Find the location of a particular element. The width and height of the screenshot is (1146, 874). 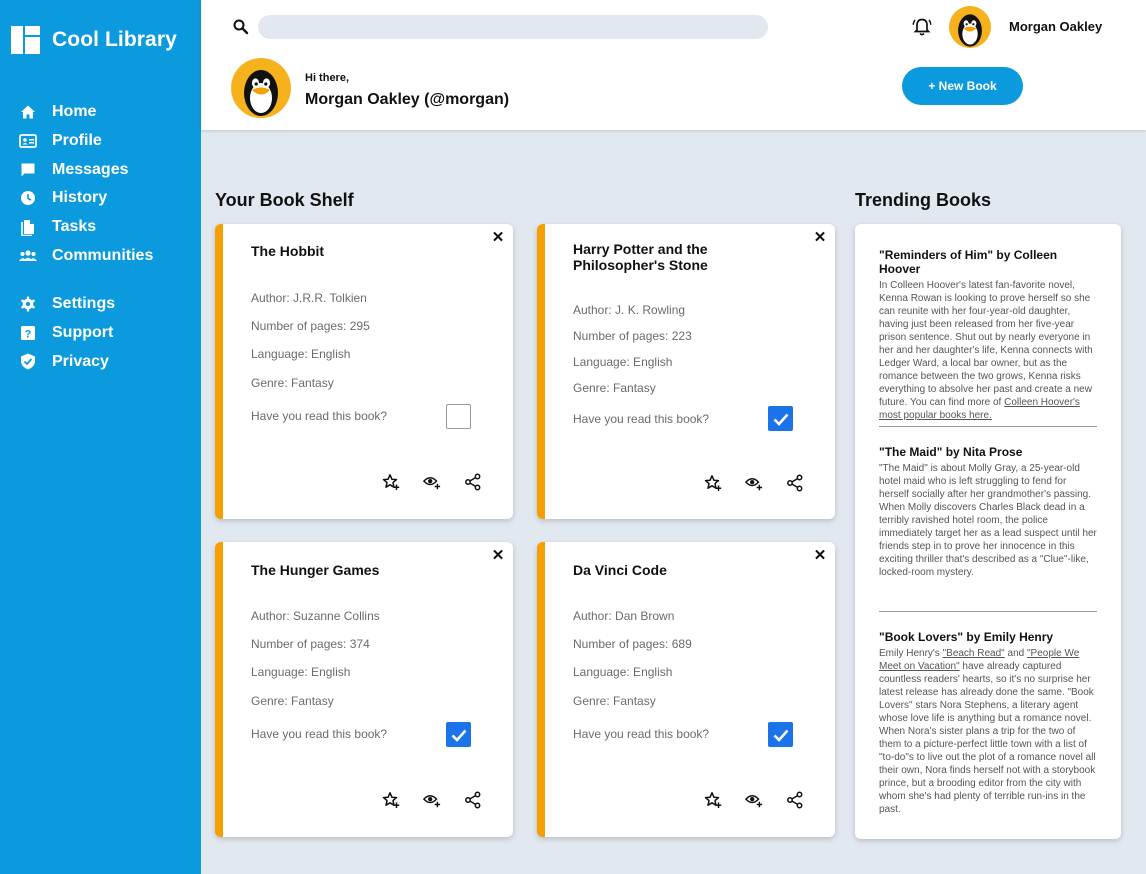

sidebar-item-settings: Settings is located at coordinates (100, 304).